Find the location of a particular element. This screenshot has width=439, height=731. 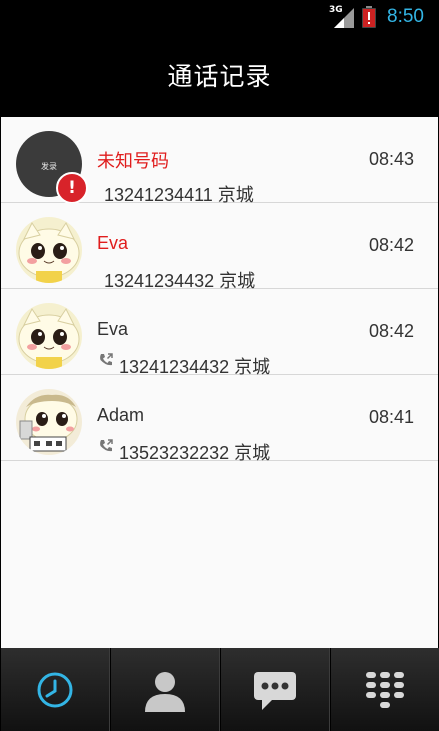

missed-call-alert-icon: ! is located at coordinates (72, 188).